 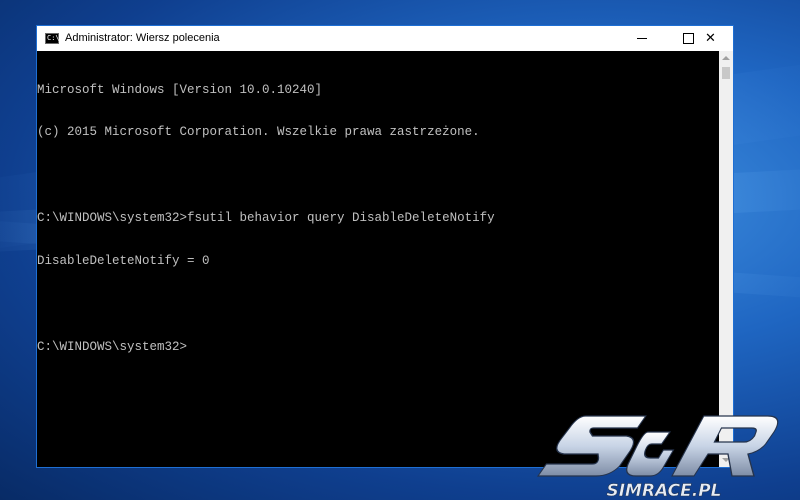 What do you see at coordinates (726, 259) in the screenshot?
I see `vertical-scrollbar` at bounding box center [726, 259].